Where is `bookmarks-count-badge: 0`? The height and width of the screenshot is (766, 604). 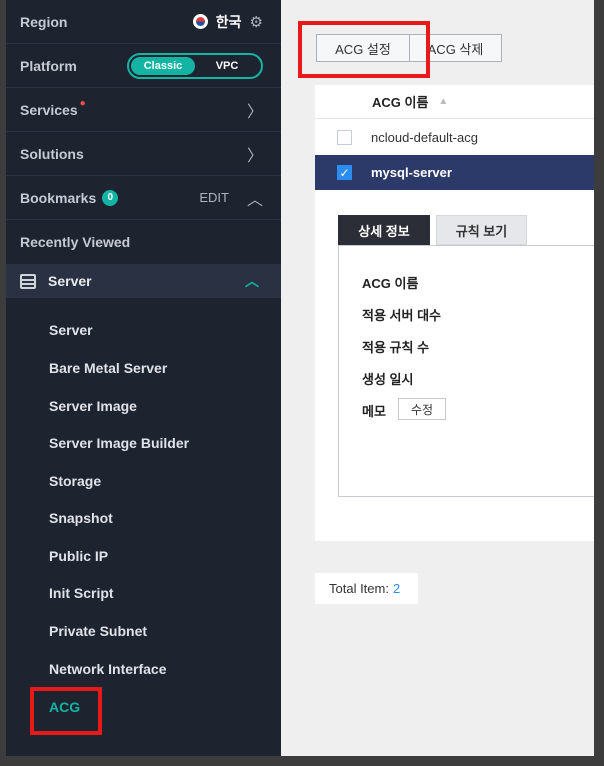 bookmarks-count-badge: 0 is located at coordinates (110, 197).